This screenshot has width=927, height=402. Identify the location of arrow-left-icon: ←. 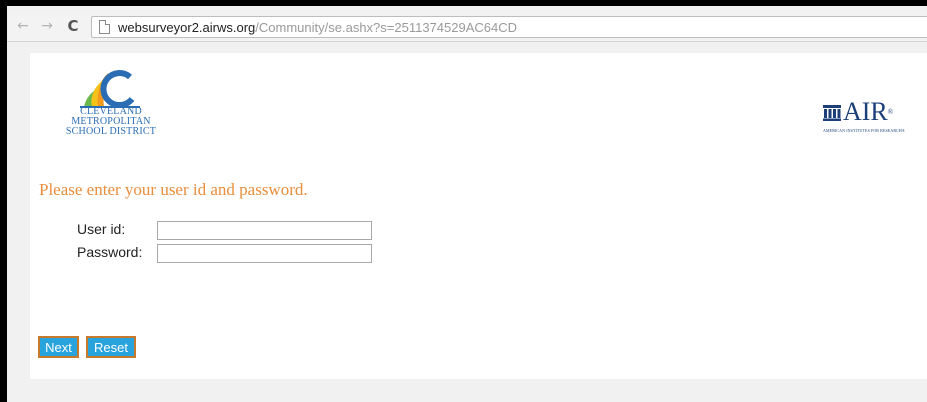
(23, 26).